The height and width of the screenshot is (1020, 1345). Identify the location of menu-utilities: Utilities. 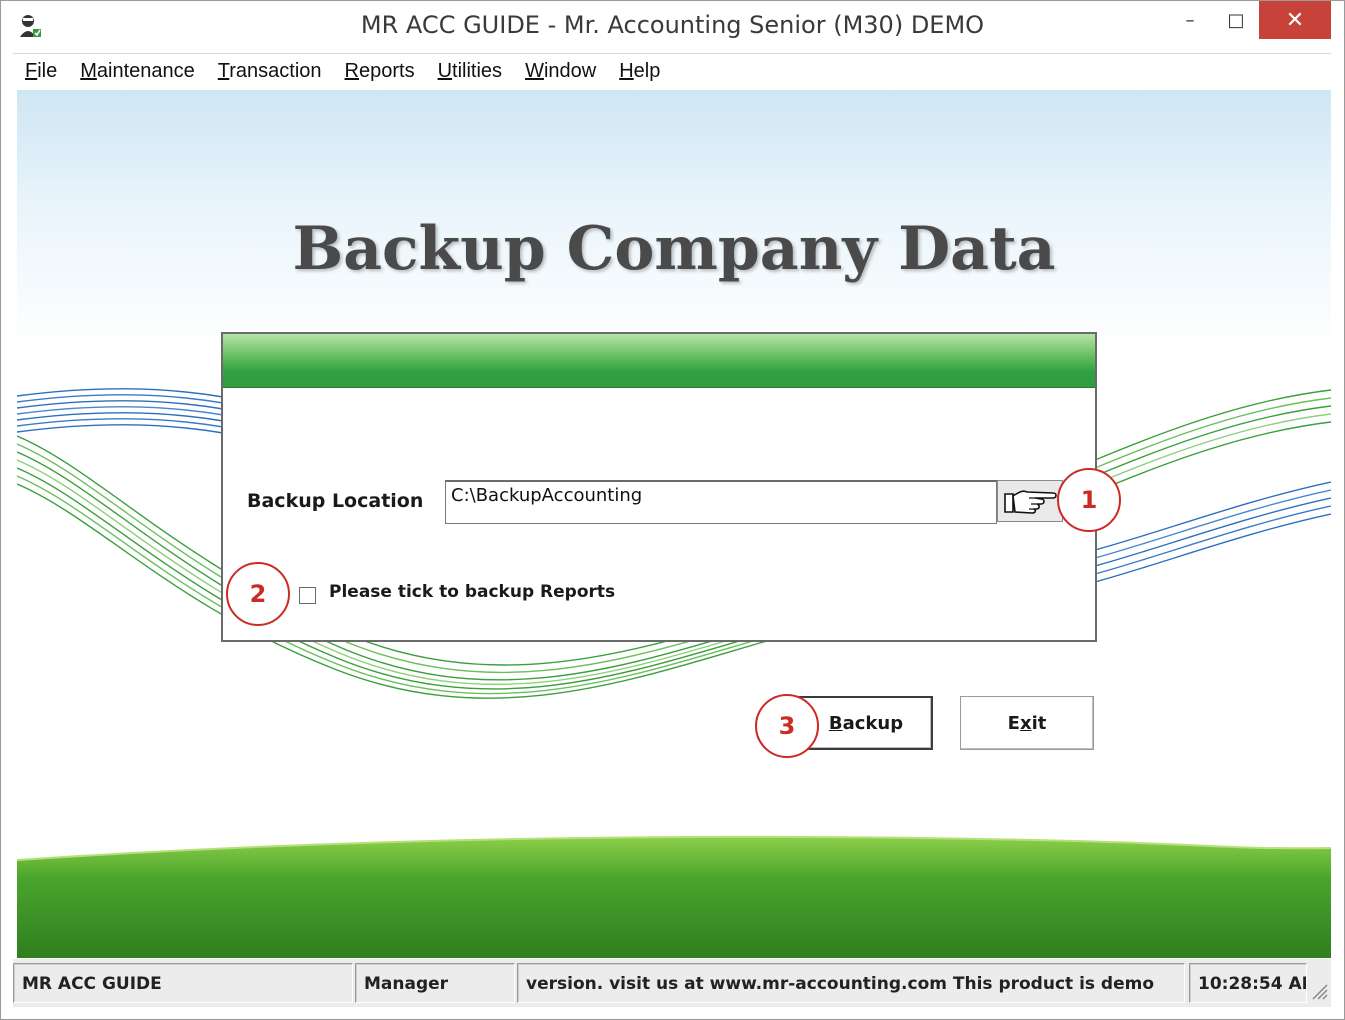
(470, 71).